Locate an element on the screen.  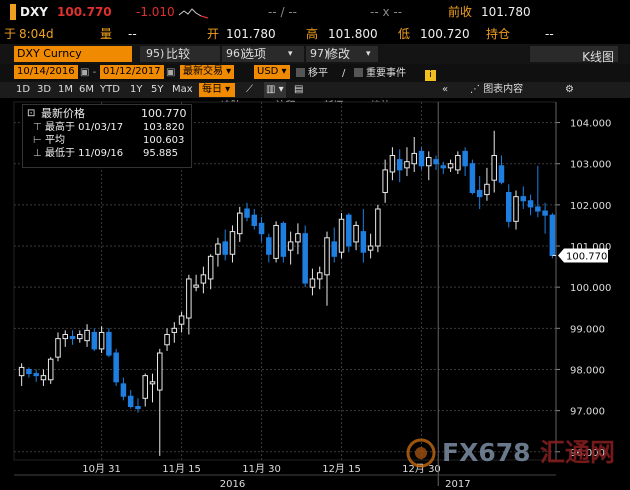
frequency-select: 每日 ▾ is located at coordinates (217, 90).